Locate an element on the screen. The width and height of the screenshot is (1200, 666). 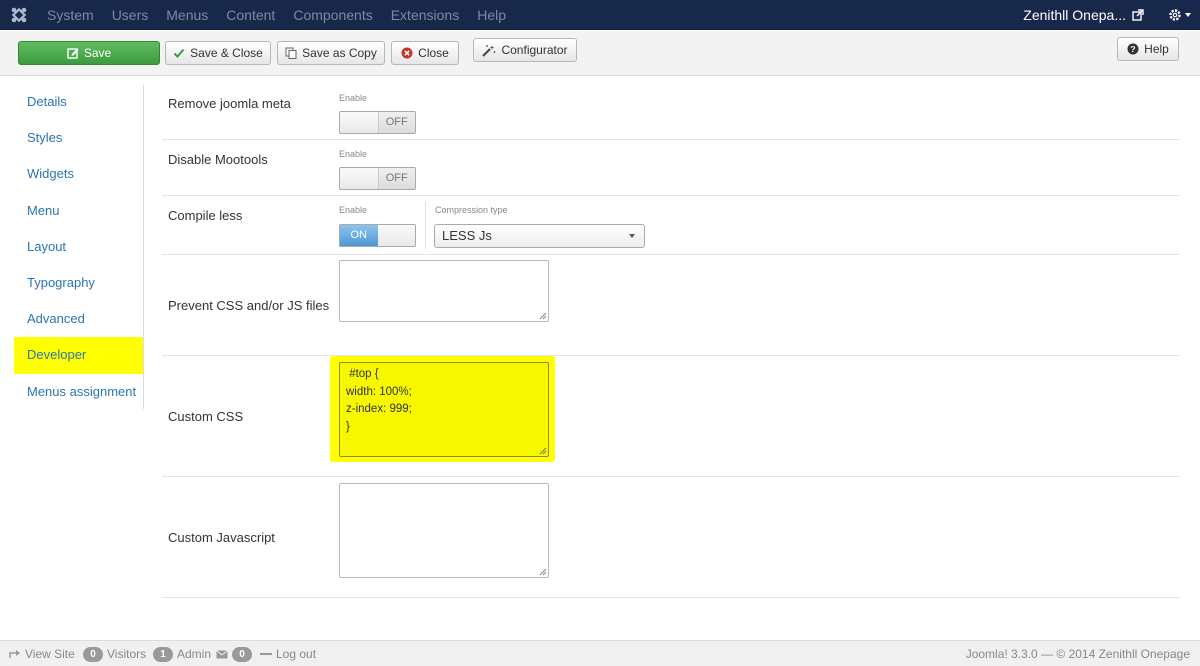
save-copy-button: Save as Copy is located at coordinates (331, 53).